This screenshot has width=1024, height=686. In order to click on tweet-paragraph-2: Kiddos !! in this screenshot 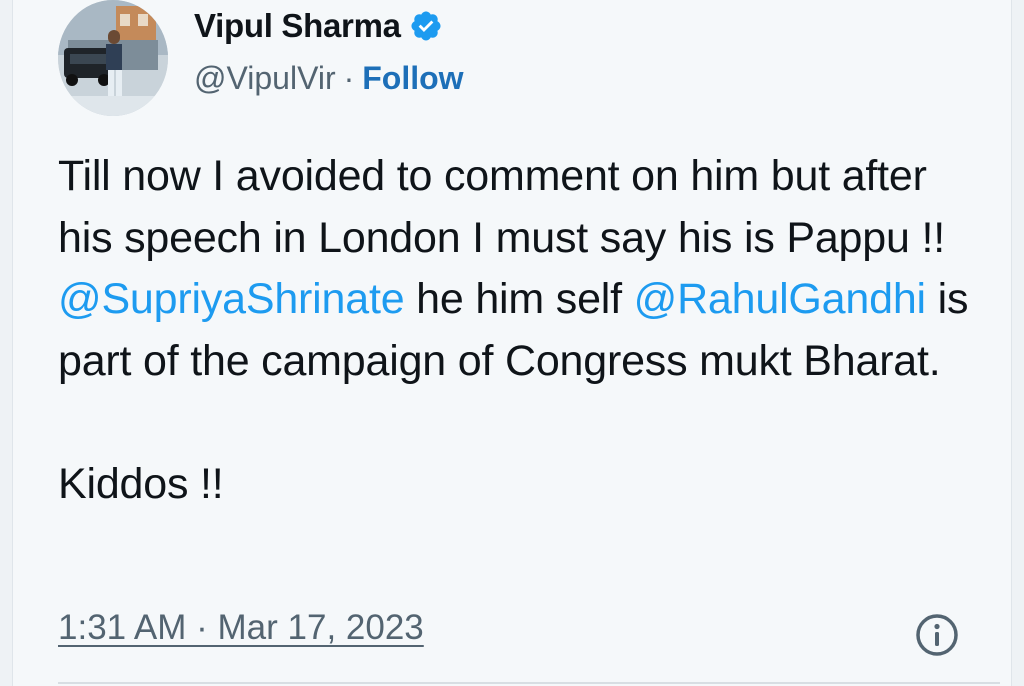, I will do `click(141, 483)`.